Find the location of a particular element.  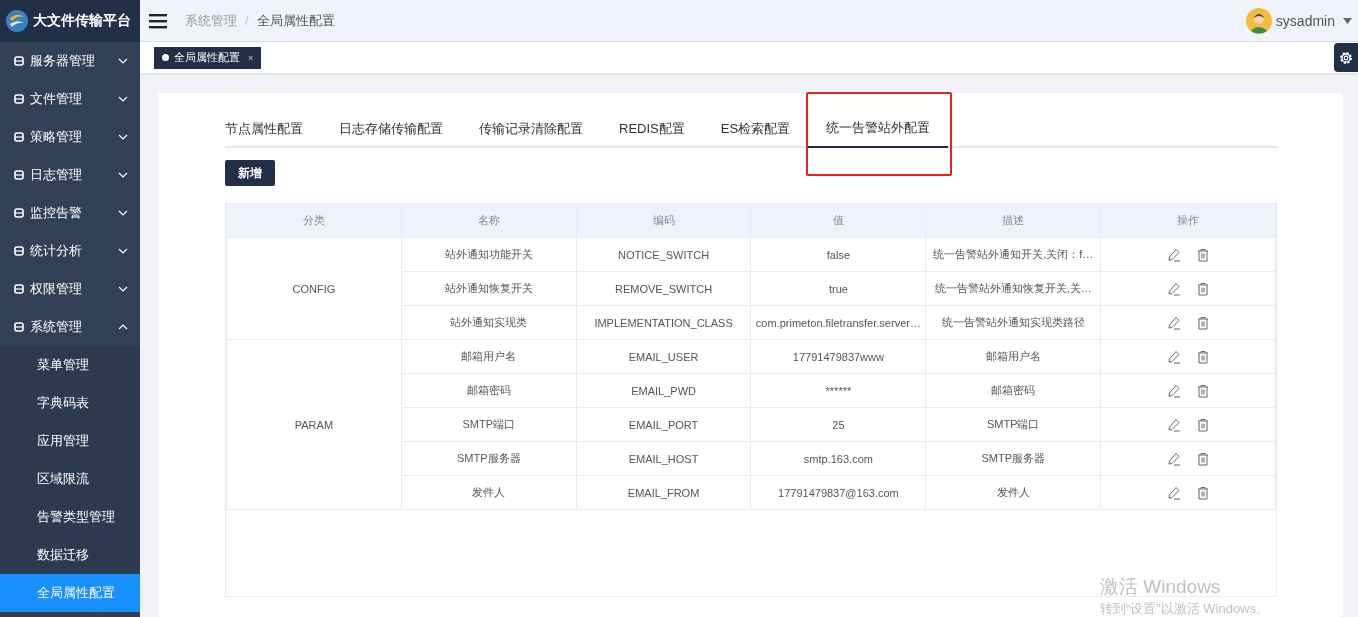

table-cell: 25 is located at coordinates (838, 424).